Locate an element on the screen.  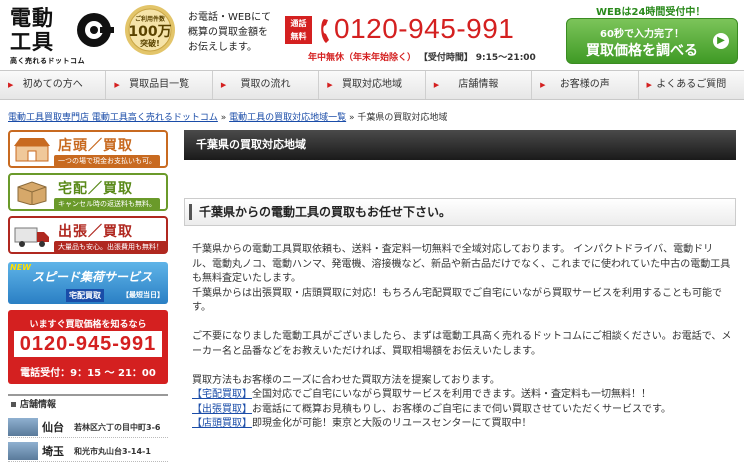
store-city: 埼玉 is located at coordinates (53, 451).